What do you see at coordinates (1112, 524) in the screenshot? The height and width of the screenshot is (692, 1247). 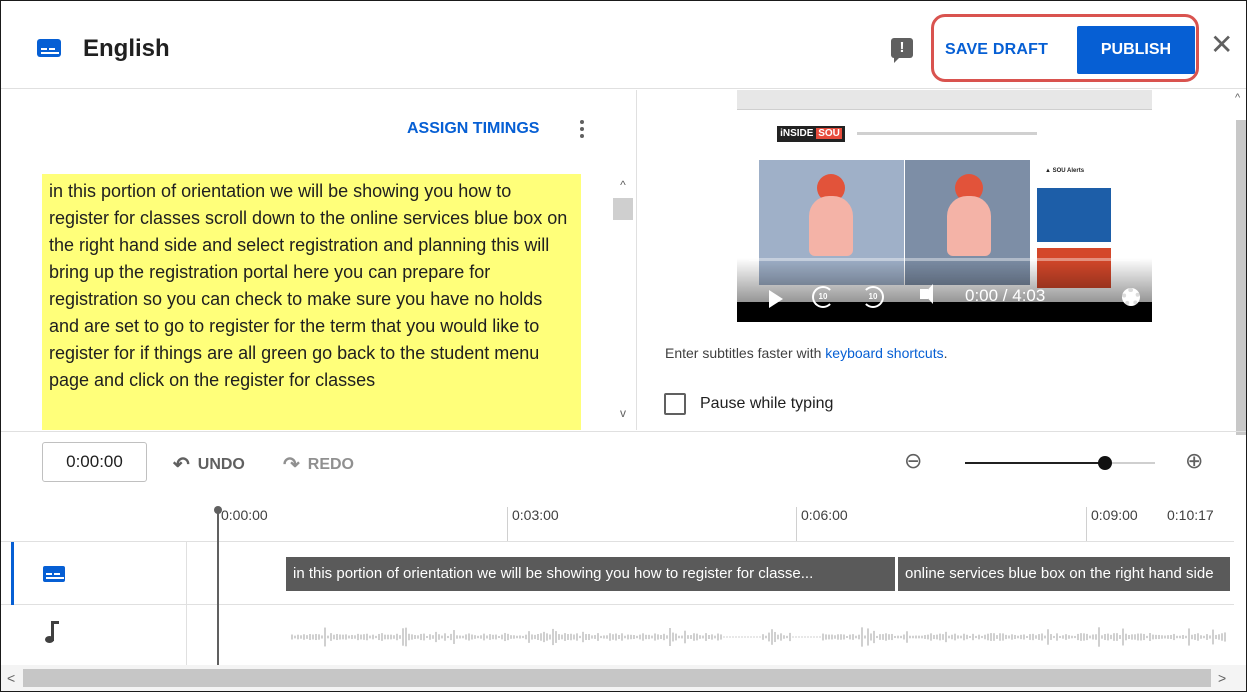 I see `timeline-tick: 0:09:00` at bounding box center [1112, 524].